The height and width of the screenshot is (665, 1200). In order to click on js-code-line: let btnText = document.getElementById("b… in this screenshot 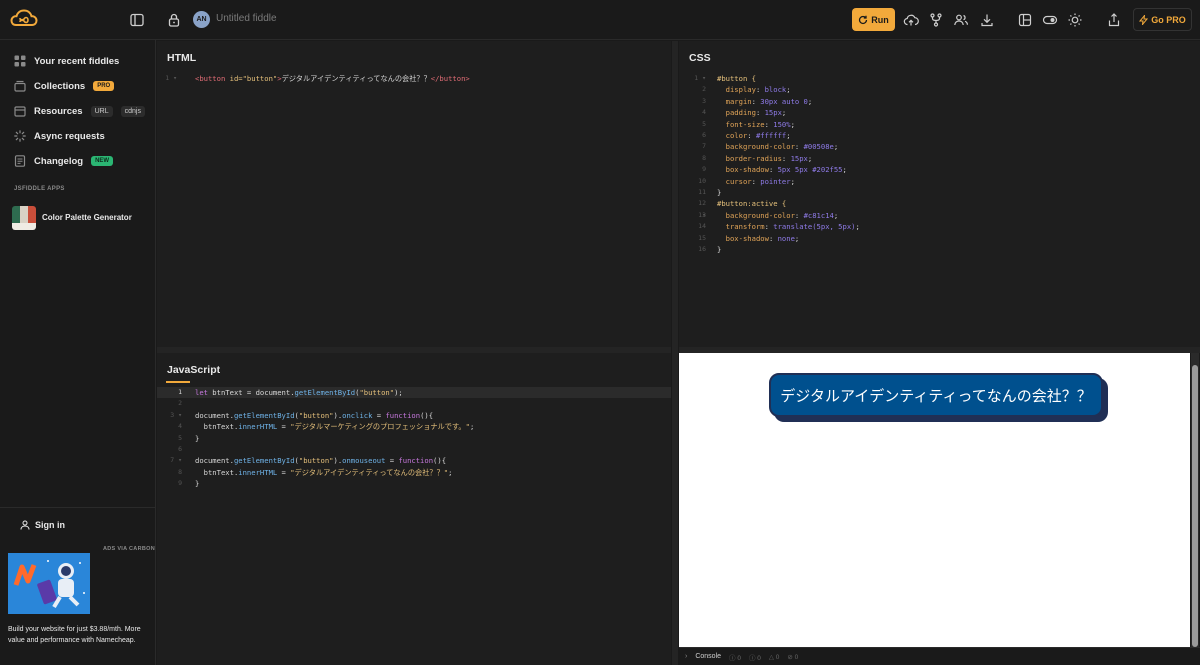, I will do `click(299, 392)`.